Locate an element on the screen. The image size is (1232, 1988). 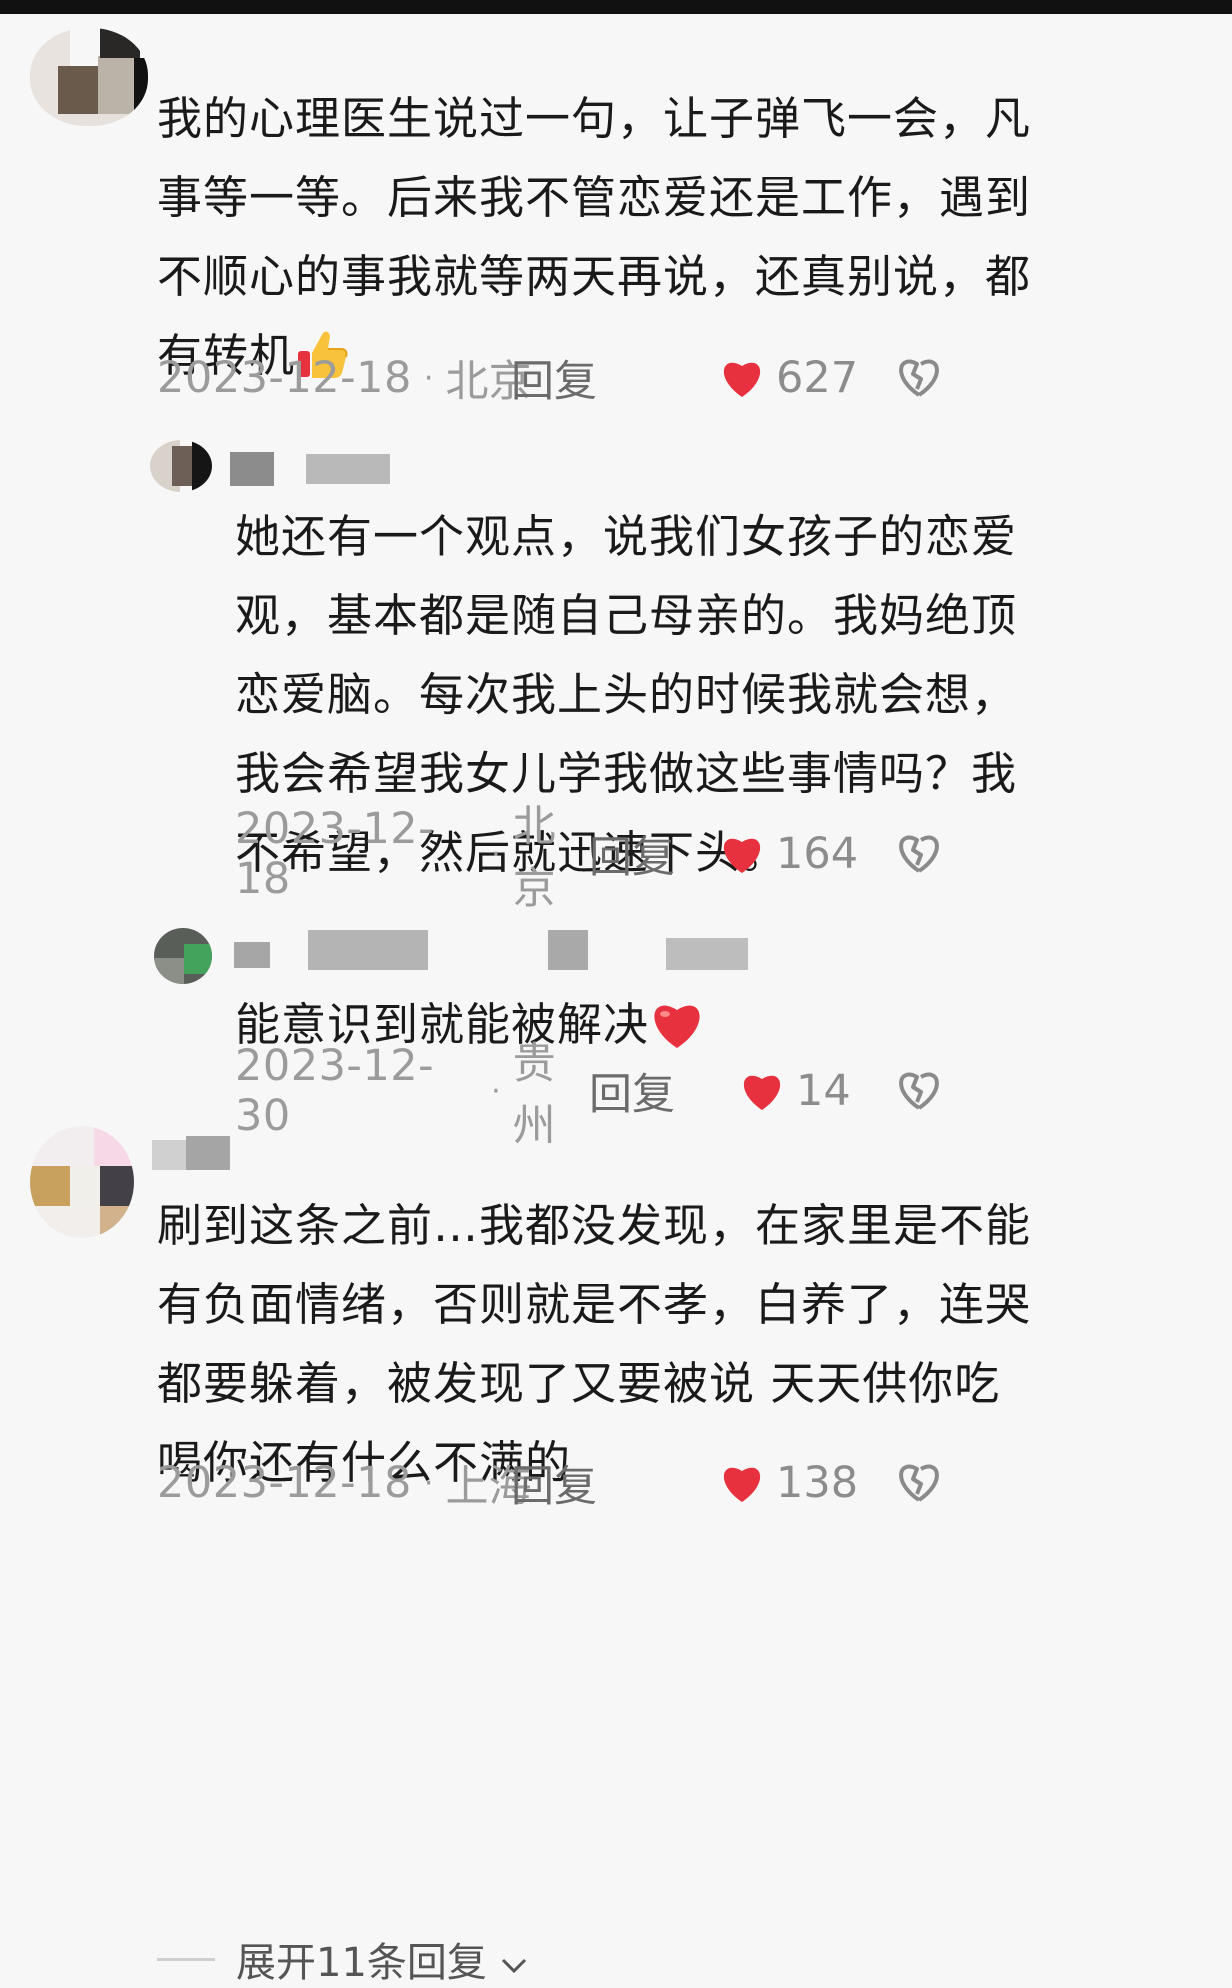
comment-line: 不顺心的事我就等两天再说，还真别说，都 is located at coordinates (594, 276).